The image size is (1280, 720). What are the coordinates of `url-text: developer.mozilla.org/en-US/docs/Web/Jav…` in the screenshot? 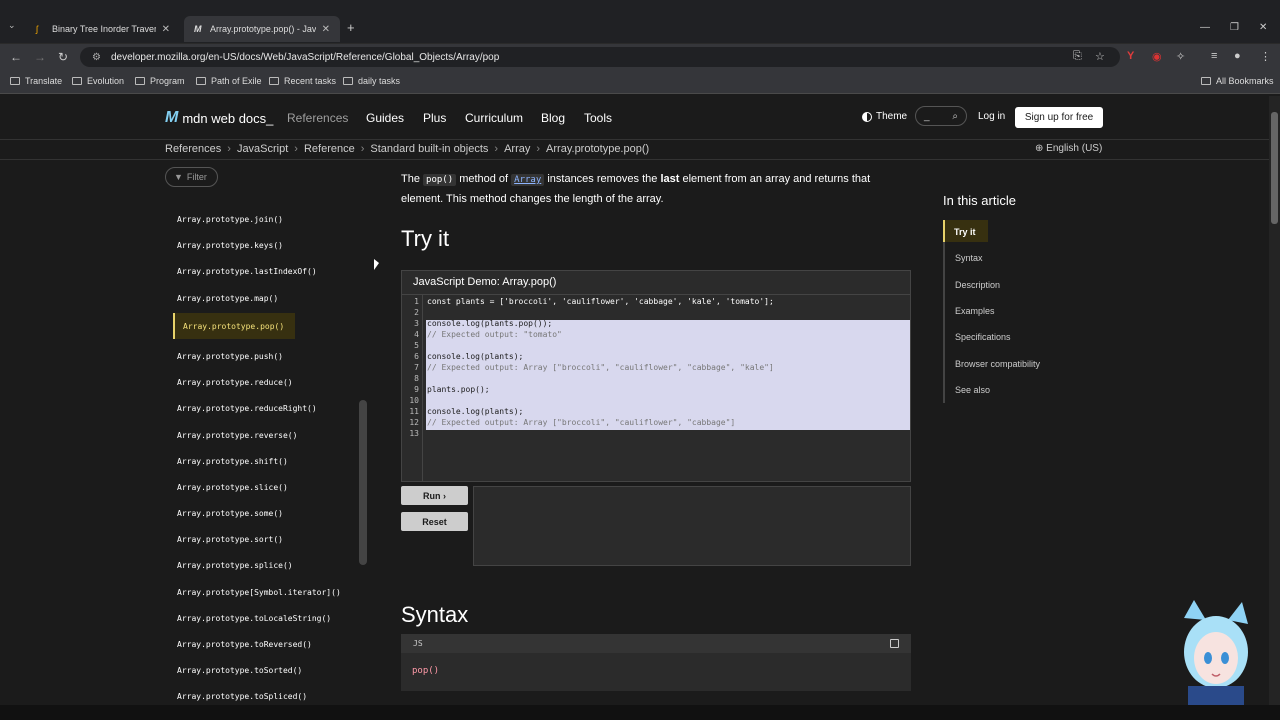 It's located at (305, 57).